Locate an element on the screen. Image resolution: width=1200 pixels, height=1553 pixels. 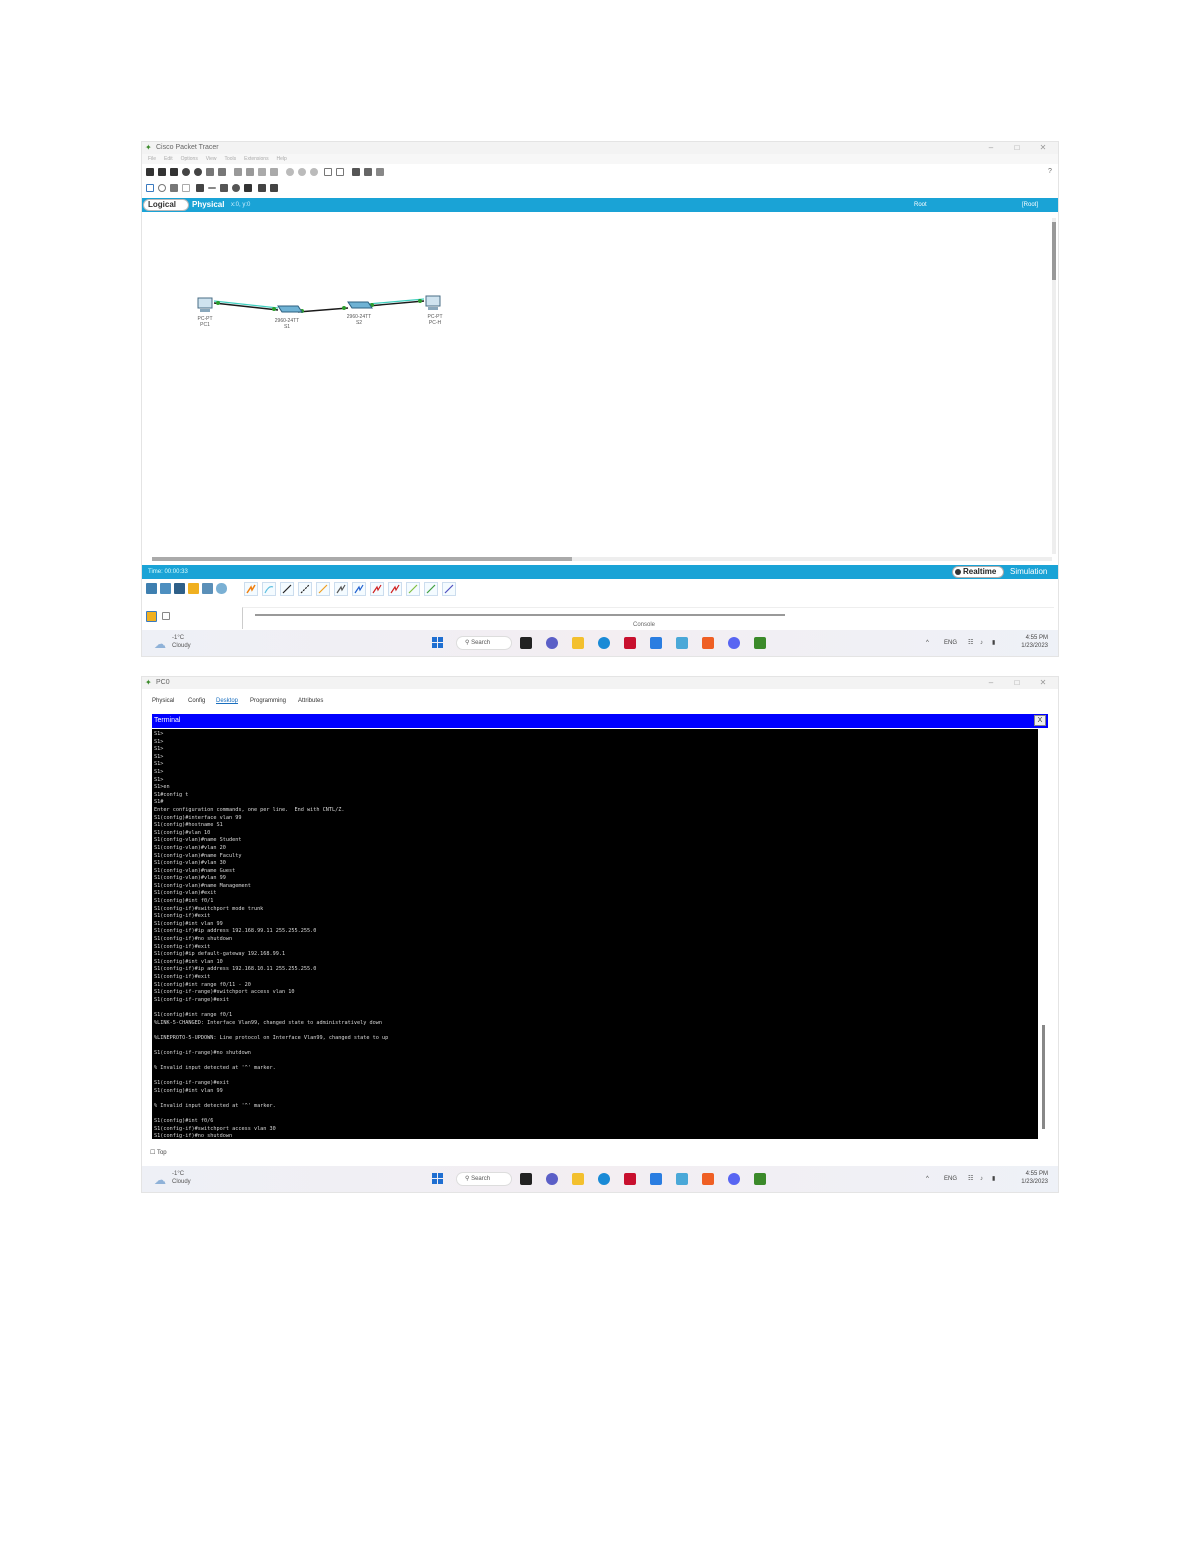
fiber-icon is located at coordinates (323, 589).